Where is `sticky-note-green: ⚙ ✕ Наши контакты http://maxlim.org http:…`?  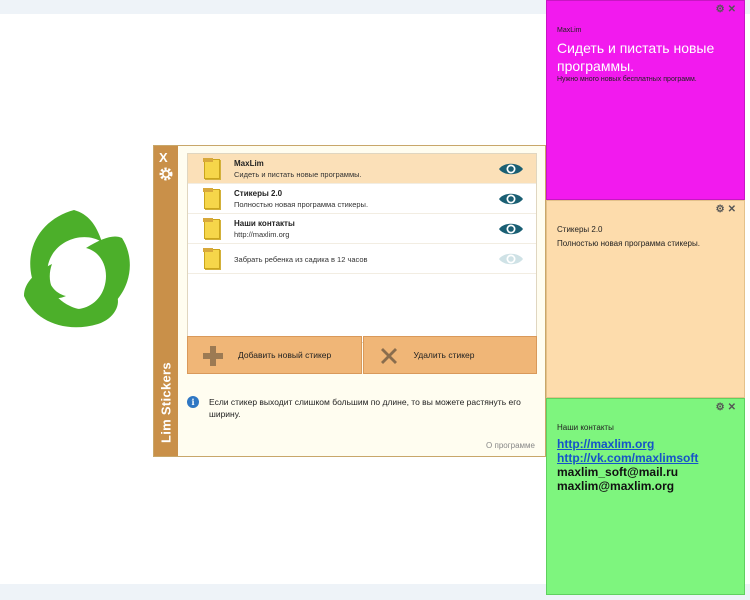 sticky-note-green: ⚙ ✕ Наши контакты http://maxlim.org http:… is located at coordinates (645, 496).